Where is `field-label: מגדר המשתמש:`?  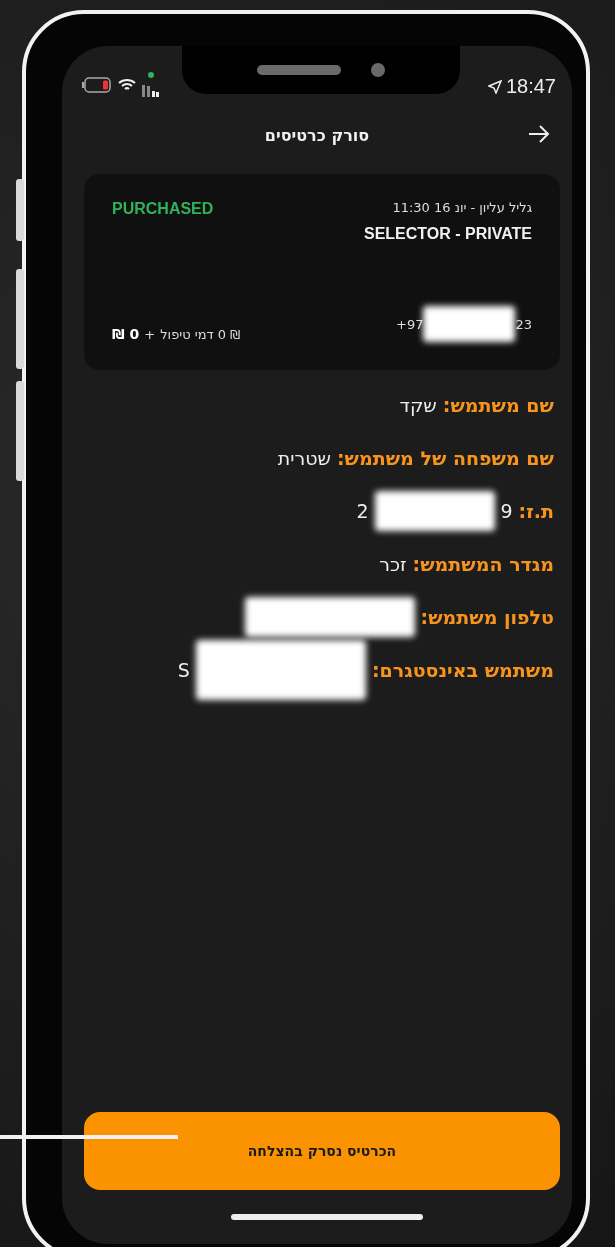 field-label: מגדר המשתמש: is located at coordinates (483, 563).